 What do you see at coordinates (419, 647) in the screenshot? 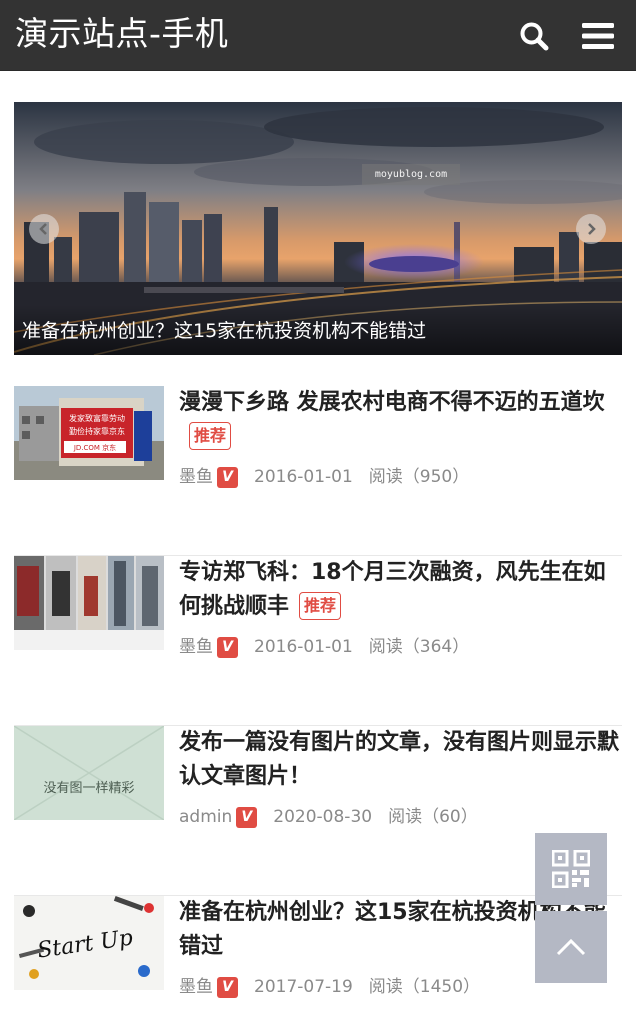
I see `post-views: 阅读（364）` at bounding box center [419, 647].